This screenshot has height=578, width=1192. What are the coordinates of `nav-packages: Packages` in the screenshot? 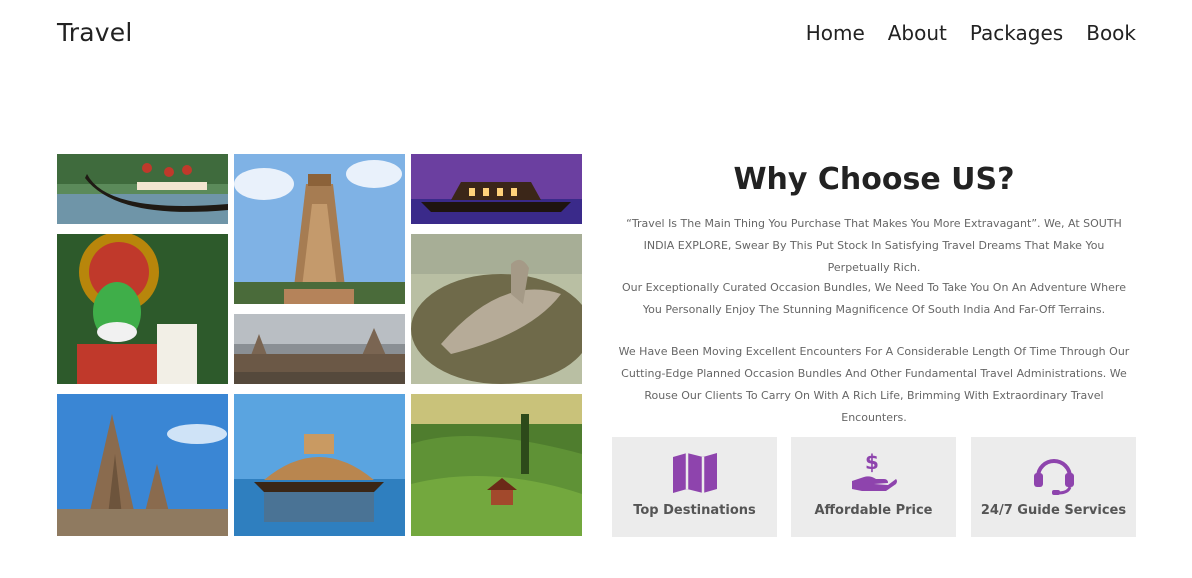 It's located at (1016, 33).